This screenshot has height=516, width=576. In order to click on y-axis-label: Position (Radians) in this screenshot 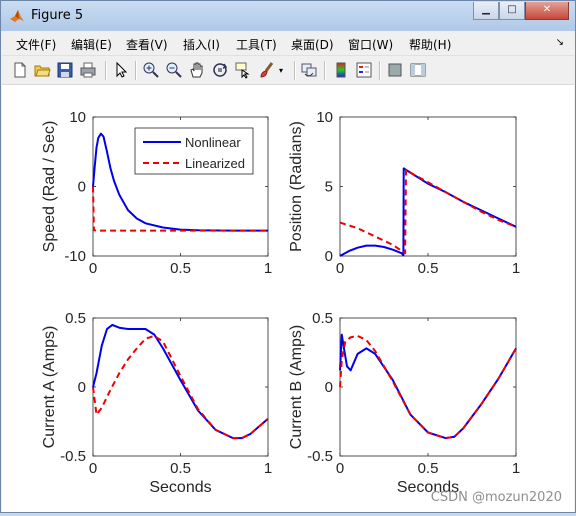, I will do `click(296, 186)`.